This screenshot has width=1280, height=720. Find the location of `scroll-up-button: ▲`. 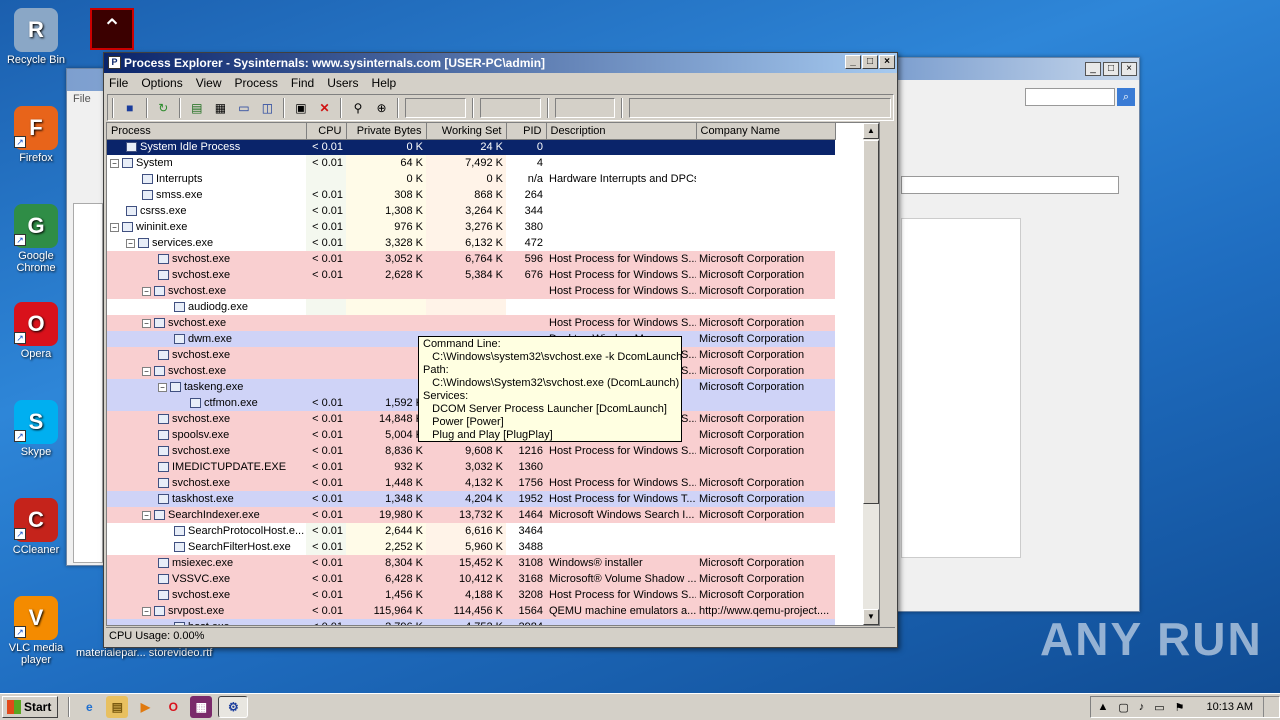

scroll-up-button: ▲ is located at coordinates (871, 131).